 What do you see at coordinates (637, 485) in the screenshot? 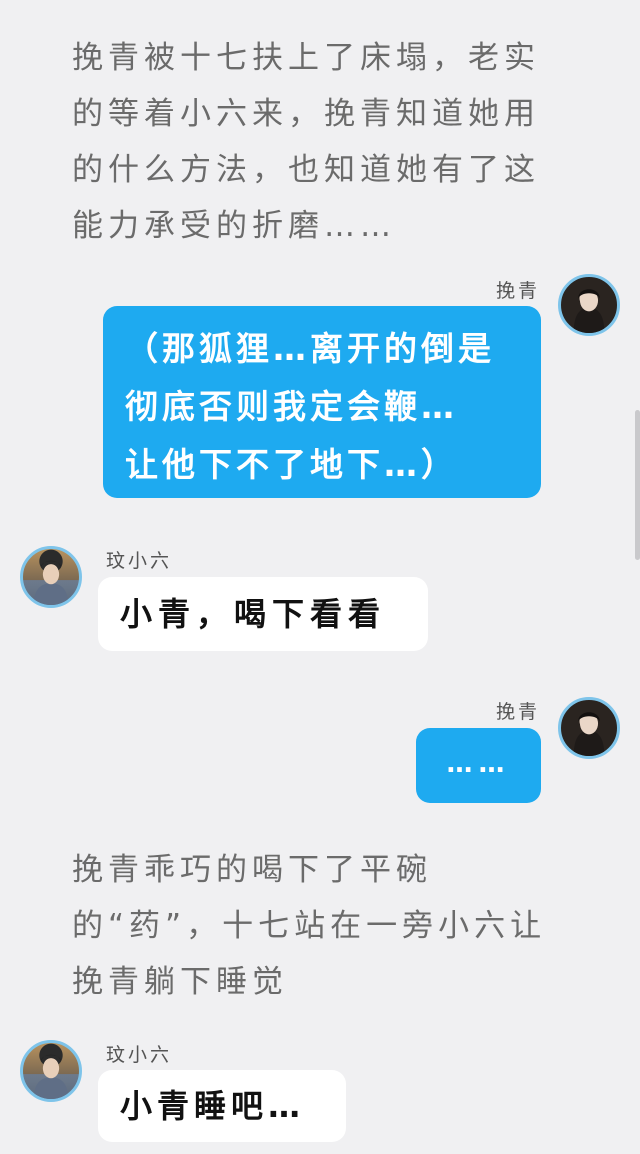
I see `scrollbar` at bounding box center [637, 485].